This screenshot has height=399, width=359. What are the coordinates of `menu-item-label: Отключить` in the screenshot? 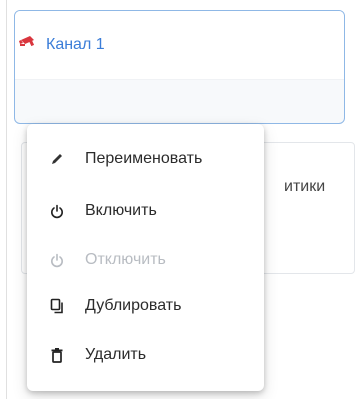 It's located at (125, 259).